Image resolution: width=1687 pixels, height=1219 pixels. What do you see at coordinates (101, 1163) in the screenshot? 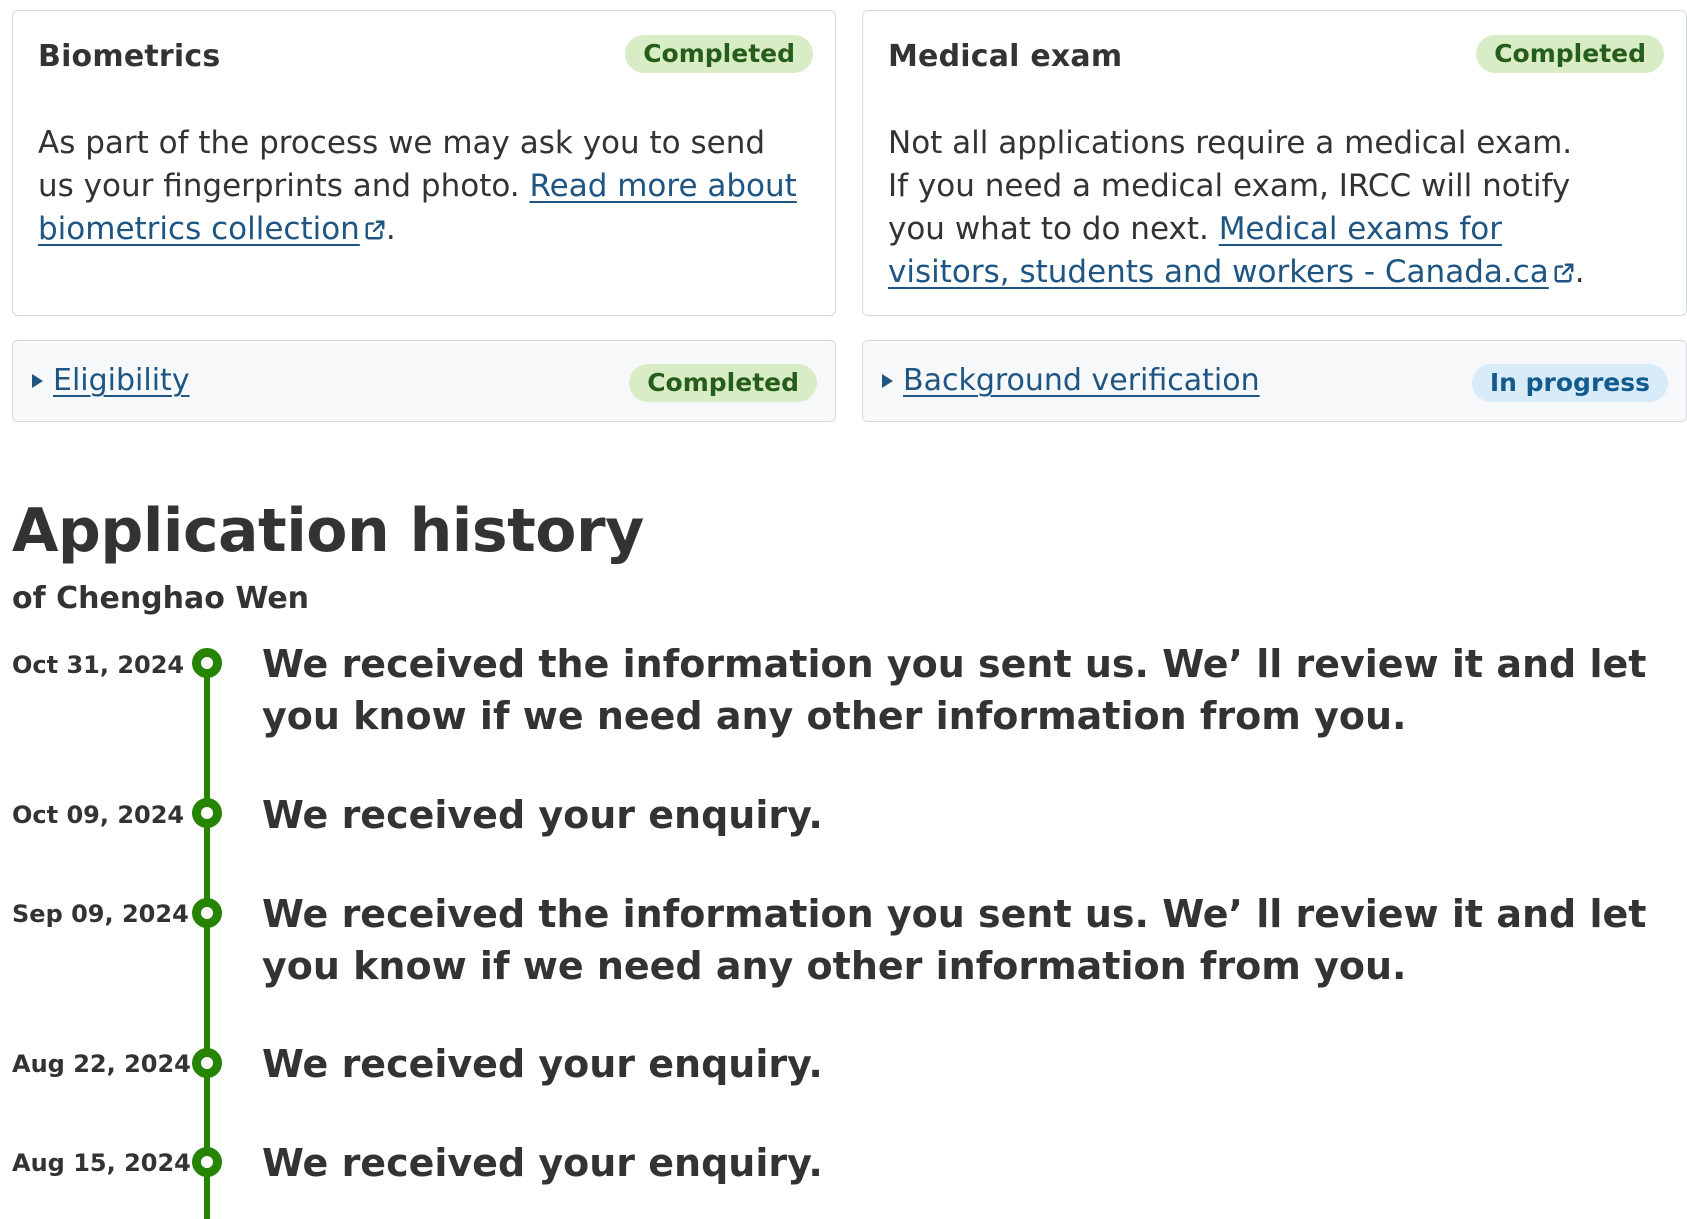
I see `event-date: Aug 15, 2024` at bounding box center [101, 1163].